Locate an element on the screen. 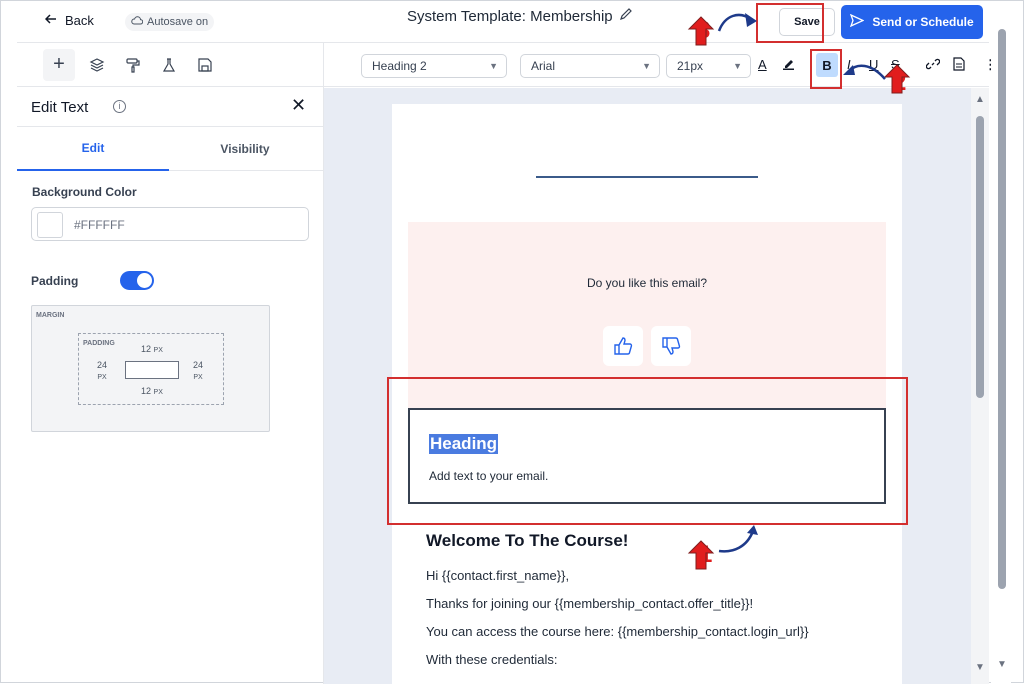 The width and height of the screenshot is (1024, 684). font-value: Arial is located at coordinates (543, 66).